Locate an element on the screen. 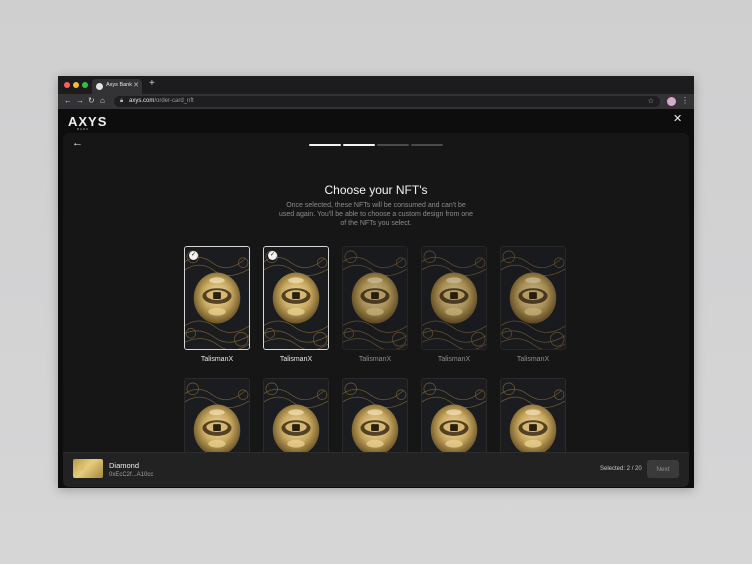 This screenshot has height=564, width=752. back-arrow-icon: ← is located at coordinates (77, 143).